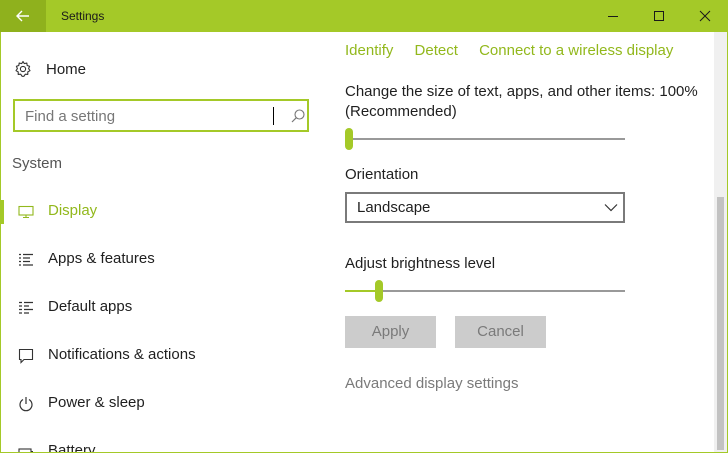  What do you see at coordinates (83, 16) in the screenshot?
I see `window-title: Settings` at bounding box center [83, 16].